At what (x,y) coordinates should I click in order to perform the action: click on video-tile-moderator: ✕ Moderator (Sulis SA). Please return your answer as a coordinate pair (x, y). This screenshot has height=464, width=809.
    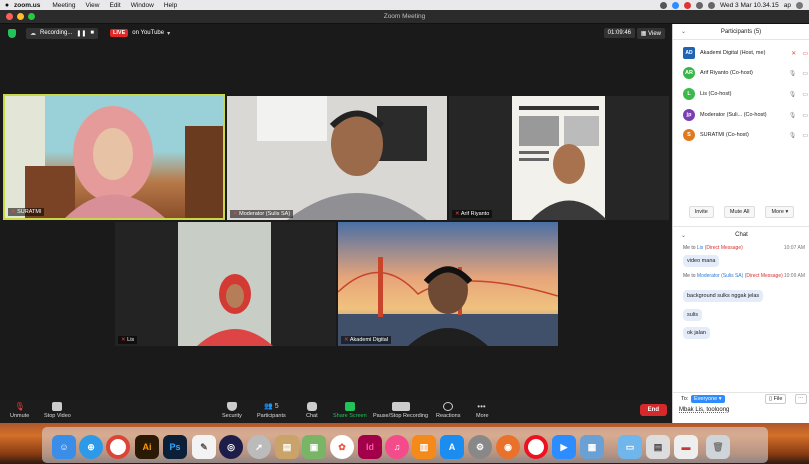
    Looking at the image, I should click on (337, 158).